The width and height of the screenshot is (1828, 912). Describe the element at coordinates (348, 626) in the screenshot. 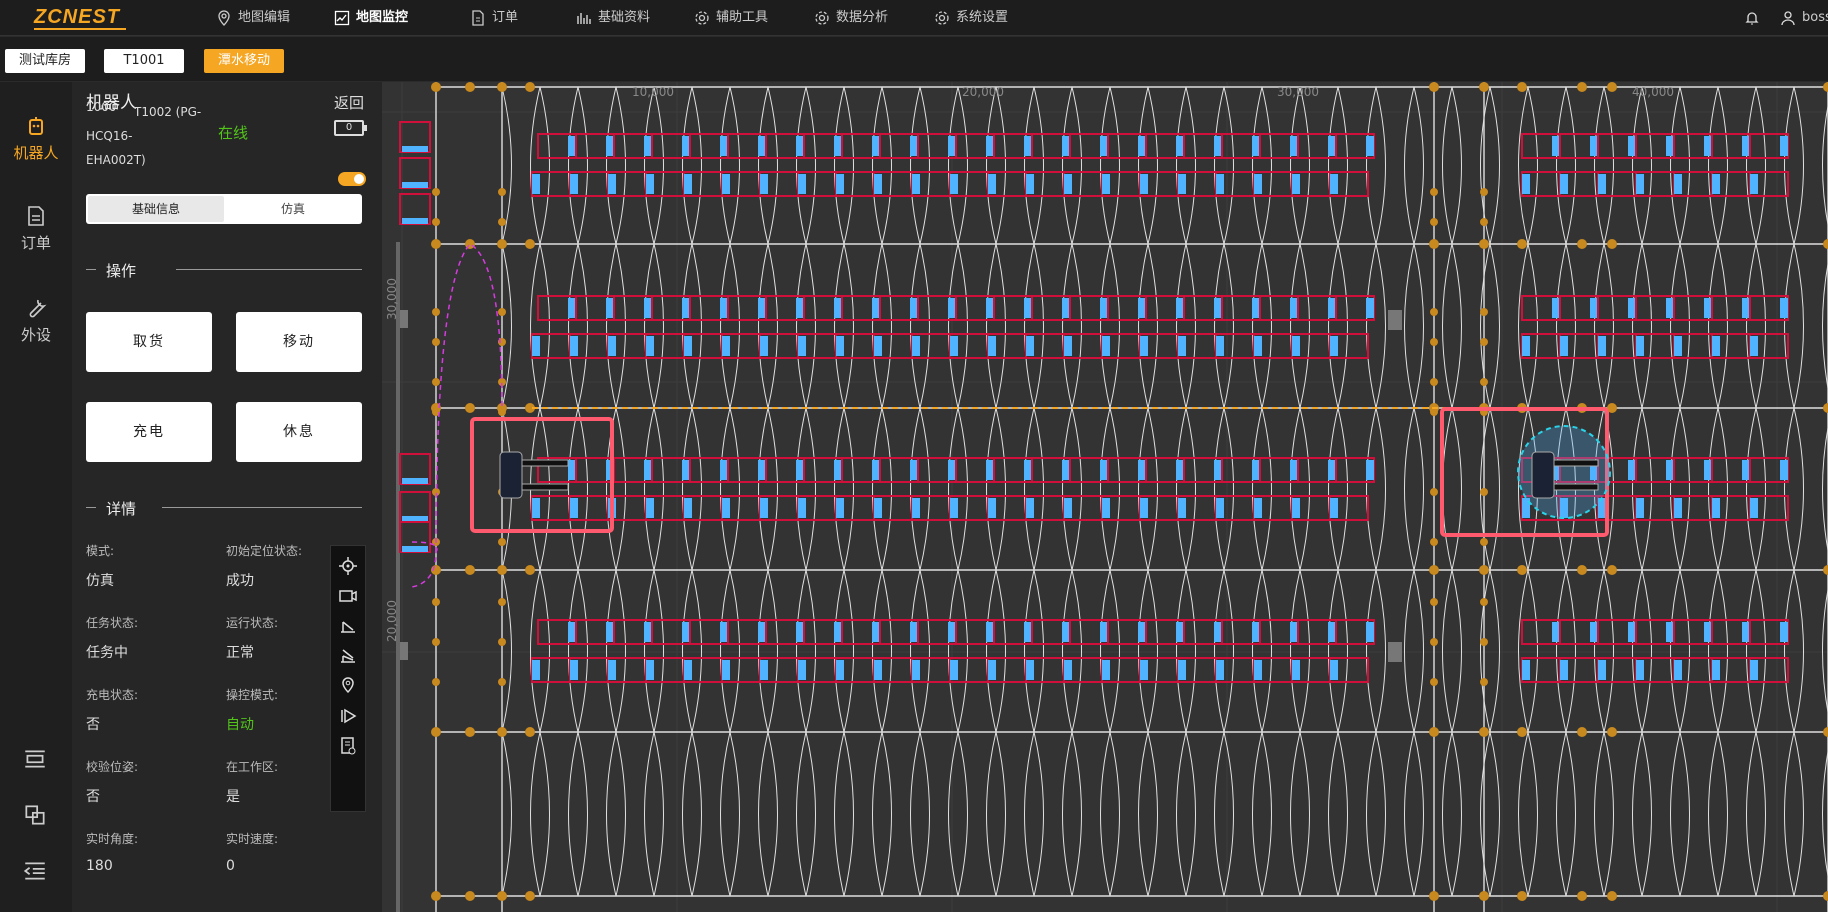

I see `forklift-up-icon` at that location.